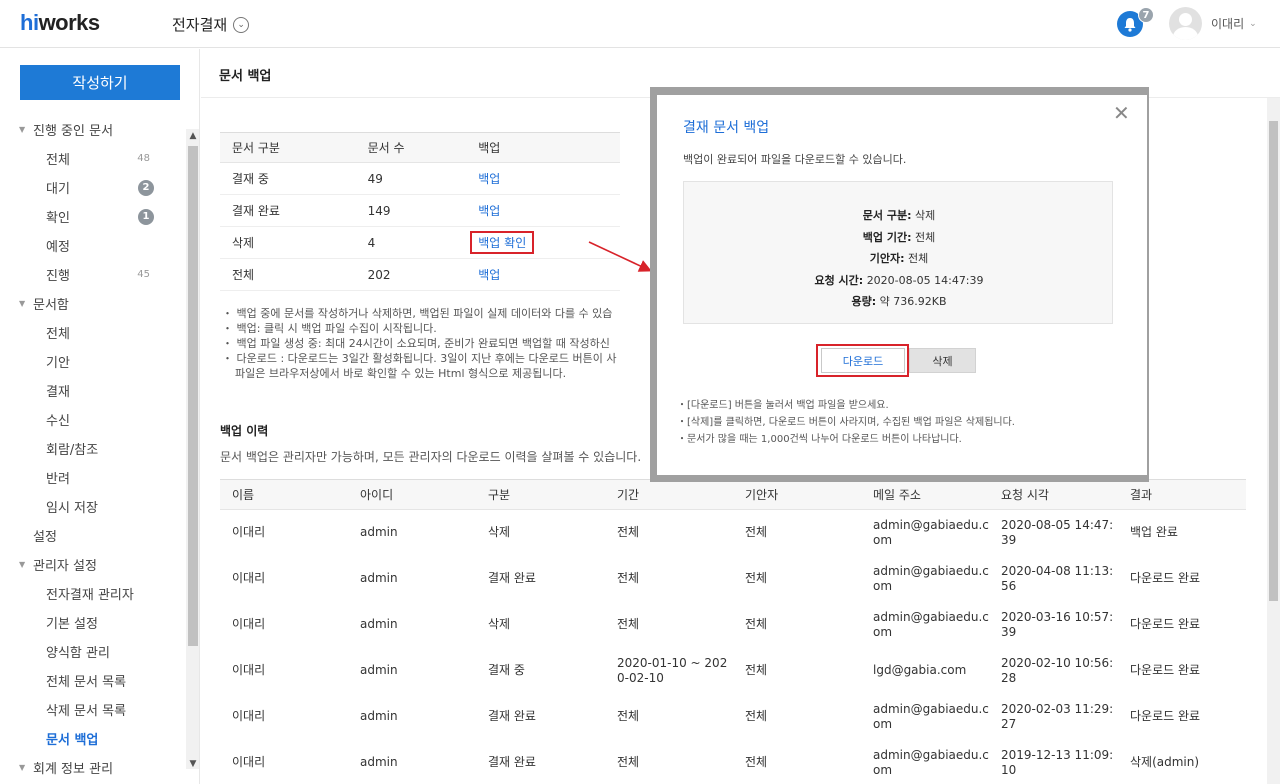 This screenshot has width=1280, height=784. I want to click on download-button: 다운로드, so click(863, 360).